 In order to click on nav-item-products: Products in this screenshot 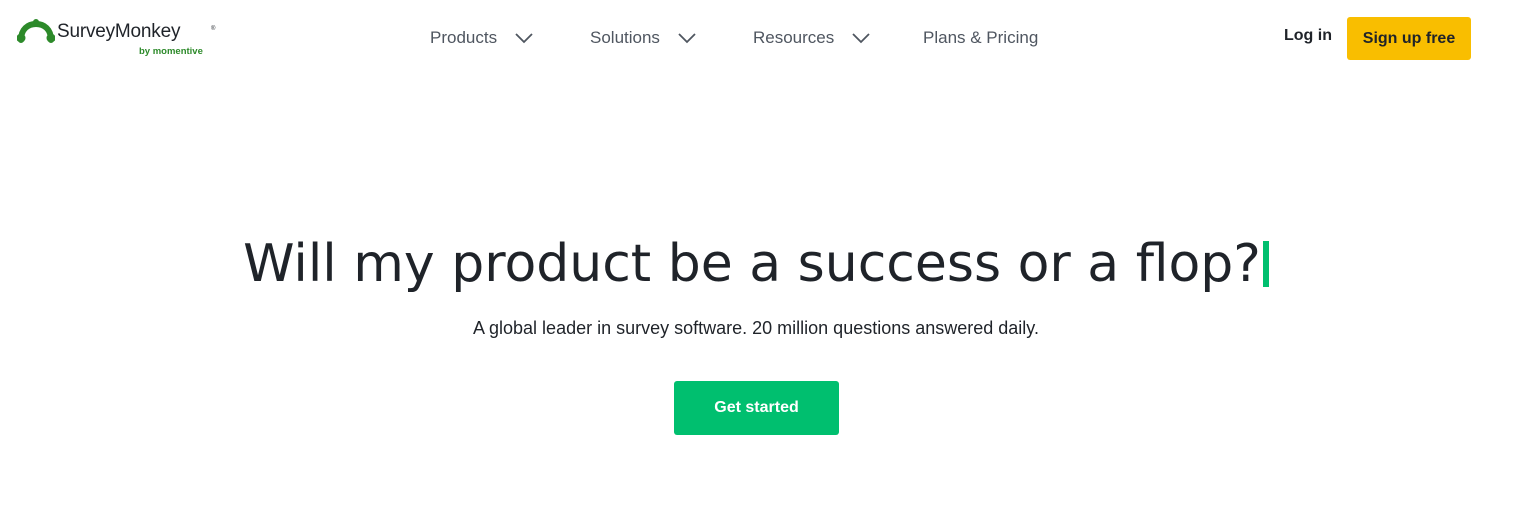, I will do `click(481, 38)`.